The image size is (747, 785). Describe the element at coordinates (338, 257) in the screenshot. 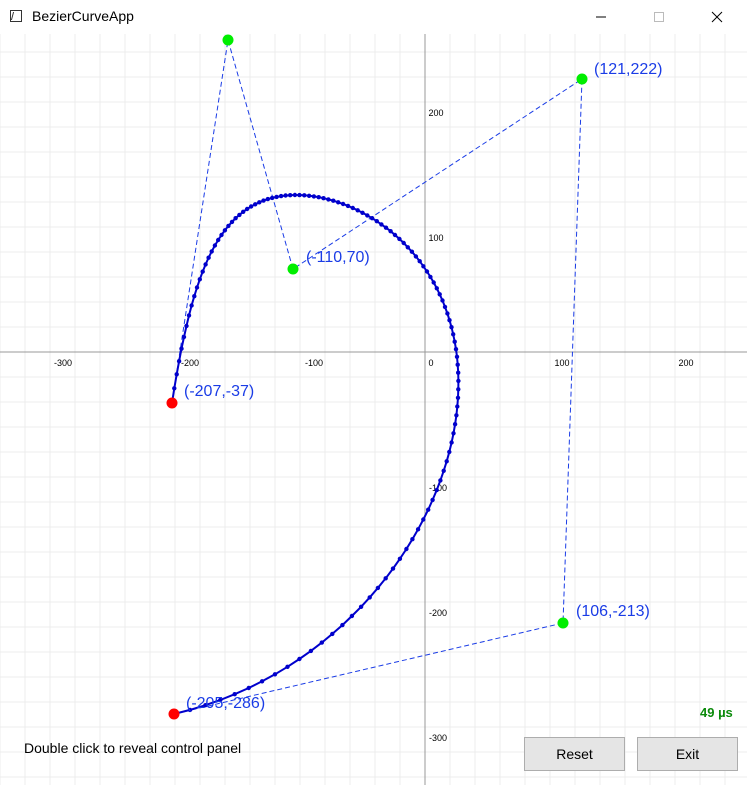

I see `point-label: (-110,70)` at that location.